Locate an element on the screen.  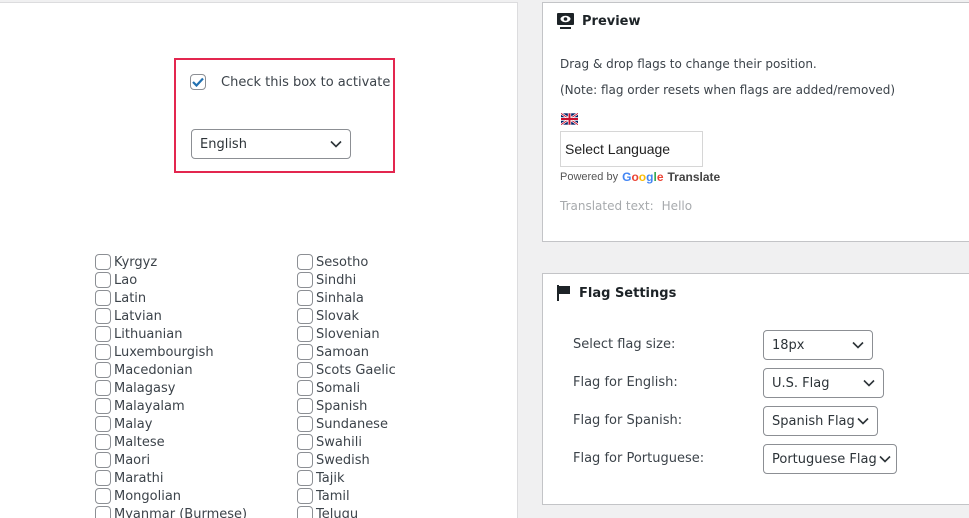
checkmark-icon is located at coordinates (198, 82).